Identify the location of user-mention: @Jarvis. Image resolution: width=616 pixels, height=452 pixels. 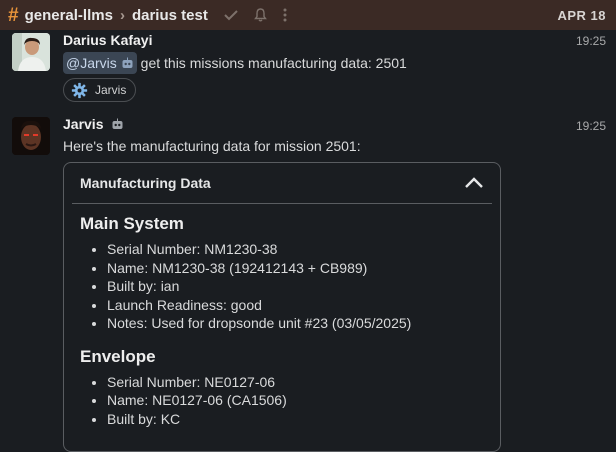
(100, 63).